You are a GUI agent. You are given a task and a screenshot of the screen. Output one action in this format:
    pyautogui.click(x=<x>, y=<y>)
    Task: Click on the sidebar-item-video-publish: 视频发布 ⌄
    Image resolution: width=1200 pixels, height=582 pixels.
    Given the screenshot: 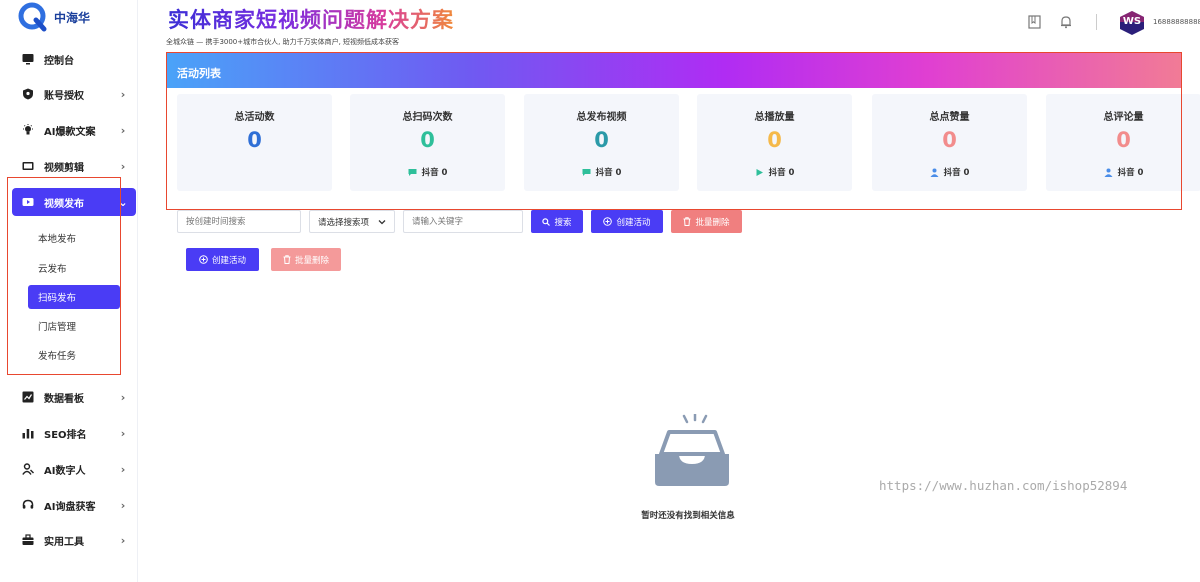 What is the action you would take?
    pyautogui.click(x=74, y=202)
    